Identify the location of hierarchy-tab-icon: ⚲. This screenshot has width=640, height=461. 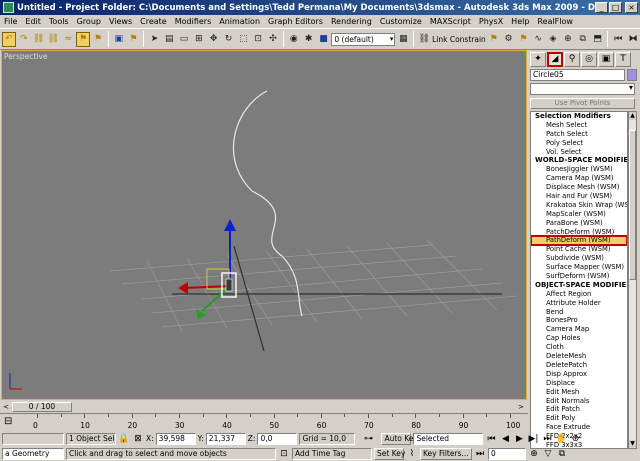
(572, 59).